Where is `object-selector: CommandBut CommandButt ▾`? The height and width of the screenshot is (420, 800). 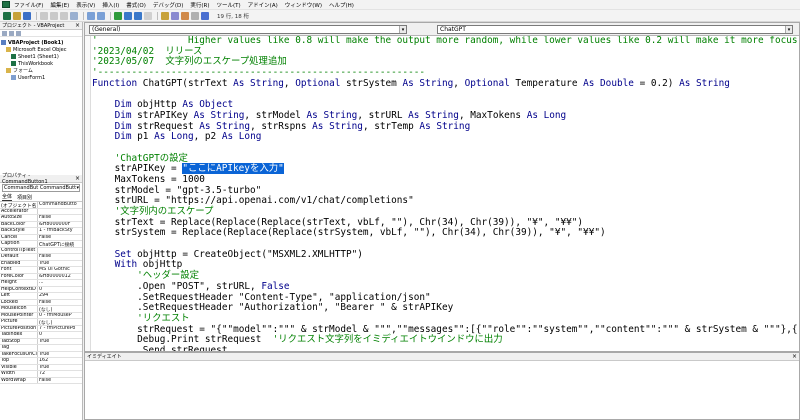 object-selector: CommandBut CommandButt ▾ is located at coordinates (41, 188).